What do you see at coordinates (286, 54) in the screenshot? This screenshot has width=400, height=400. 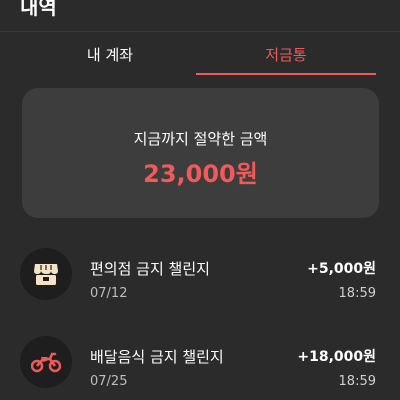 I see `tab-piggy-bank: 저금통` at bounding box center [286, 54].